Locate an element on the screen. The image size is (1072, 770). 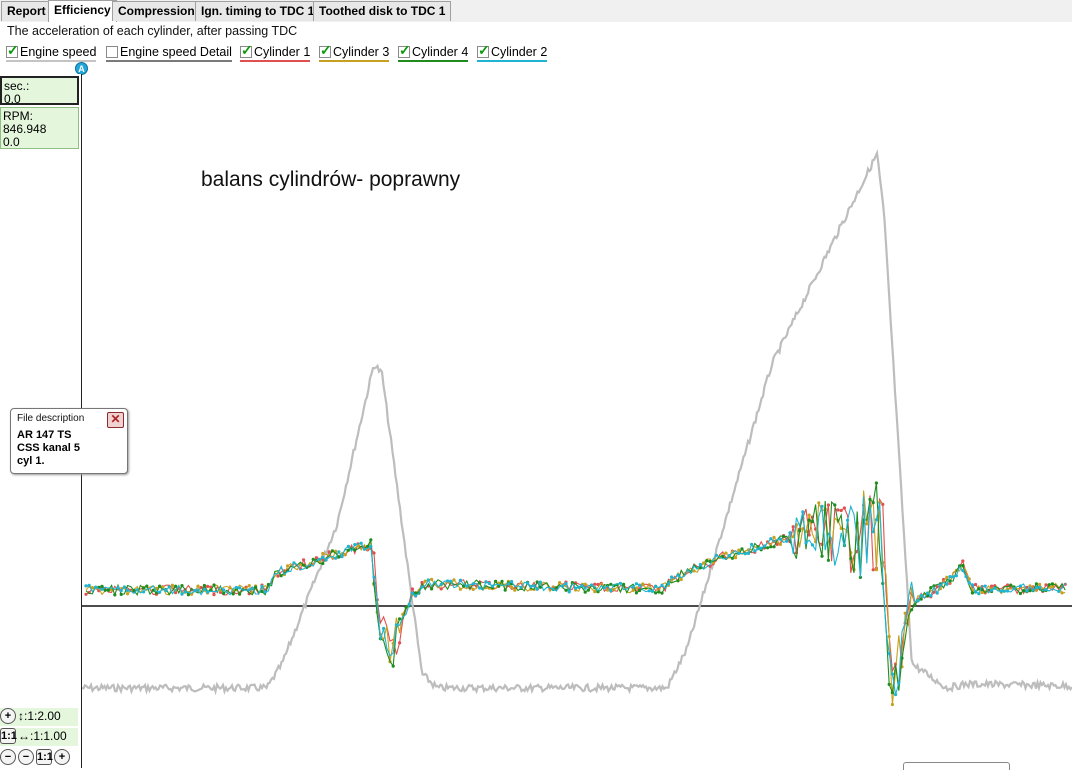
vertical-zoom-value: ↕:1:2.00 is located at coordinates (39, 716).